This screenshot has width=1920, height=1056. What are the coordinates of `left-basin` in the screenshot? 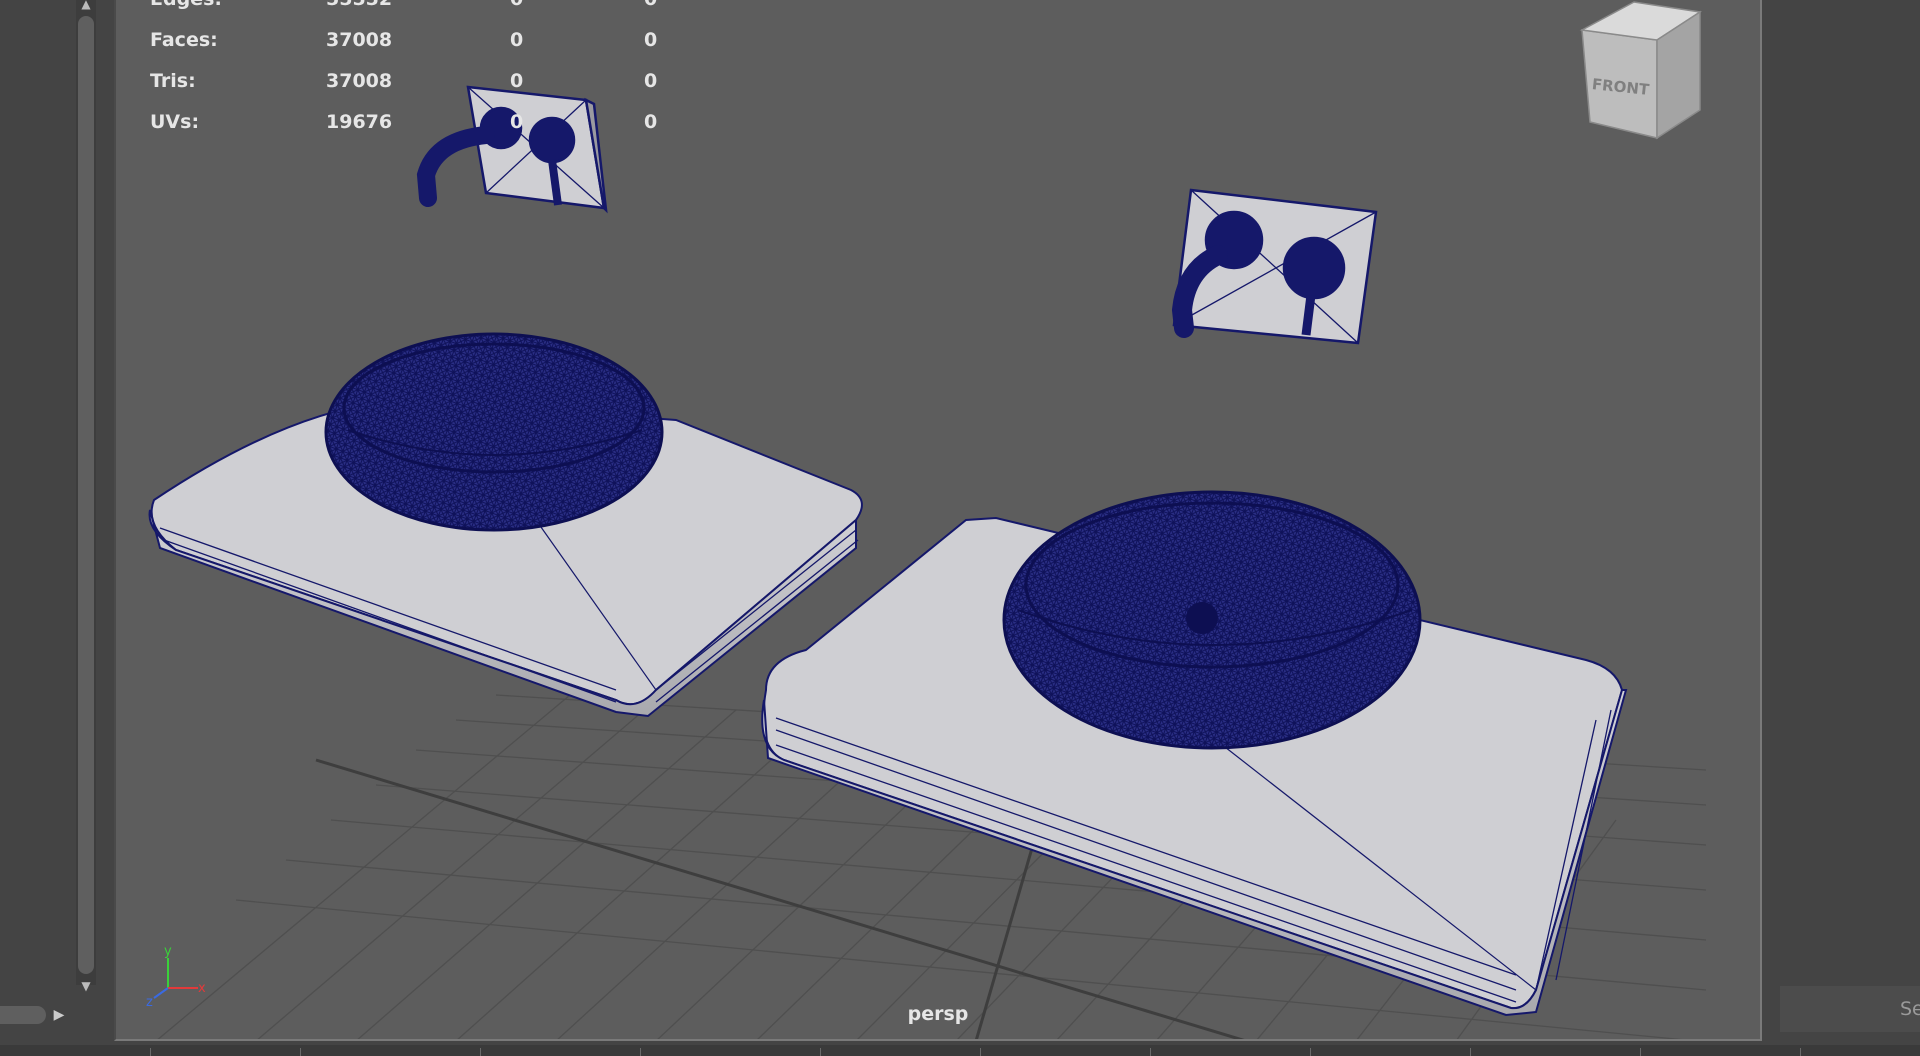 It's located at (494, 432).